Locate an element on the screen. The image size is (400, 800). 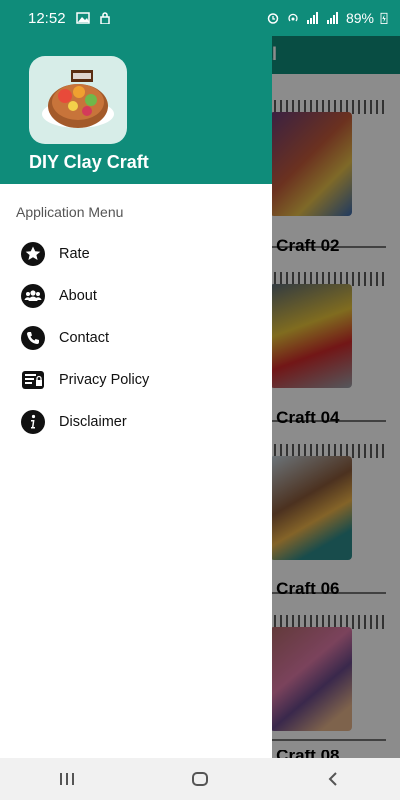
lock-icon is located at coordinates (104, 18).